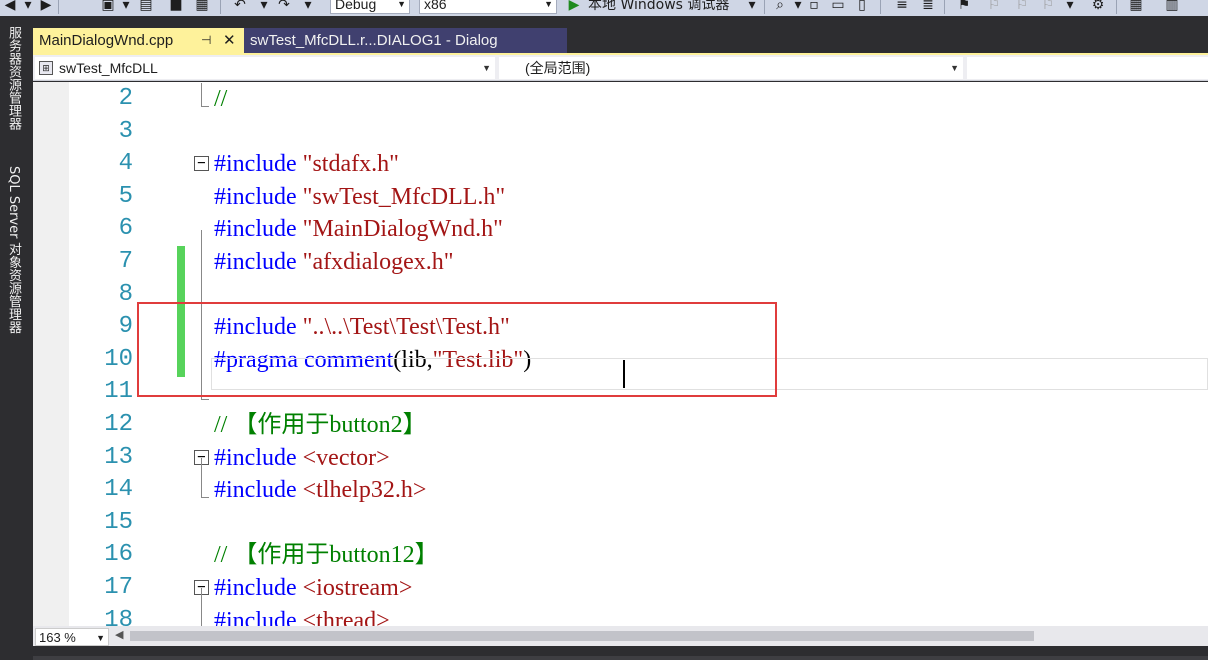 This screenshot has height=660, width=1208. What do you see at coordinates (118, 490) in the screenshot?
I see `line-number: 14` at bounding box center [118, 490].